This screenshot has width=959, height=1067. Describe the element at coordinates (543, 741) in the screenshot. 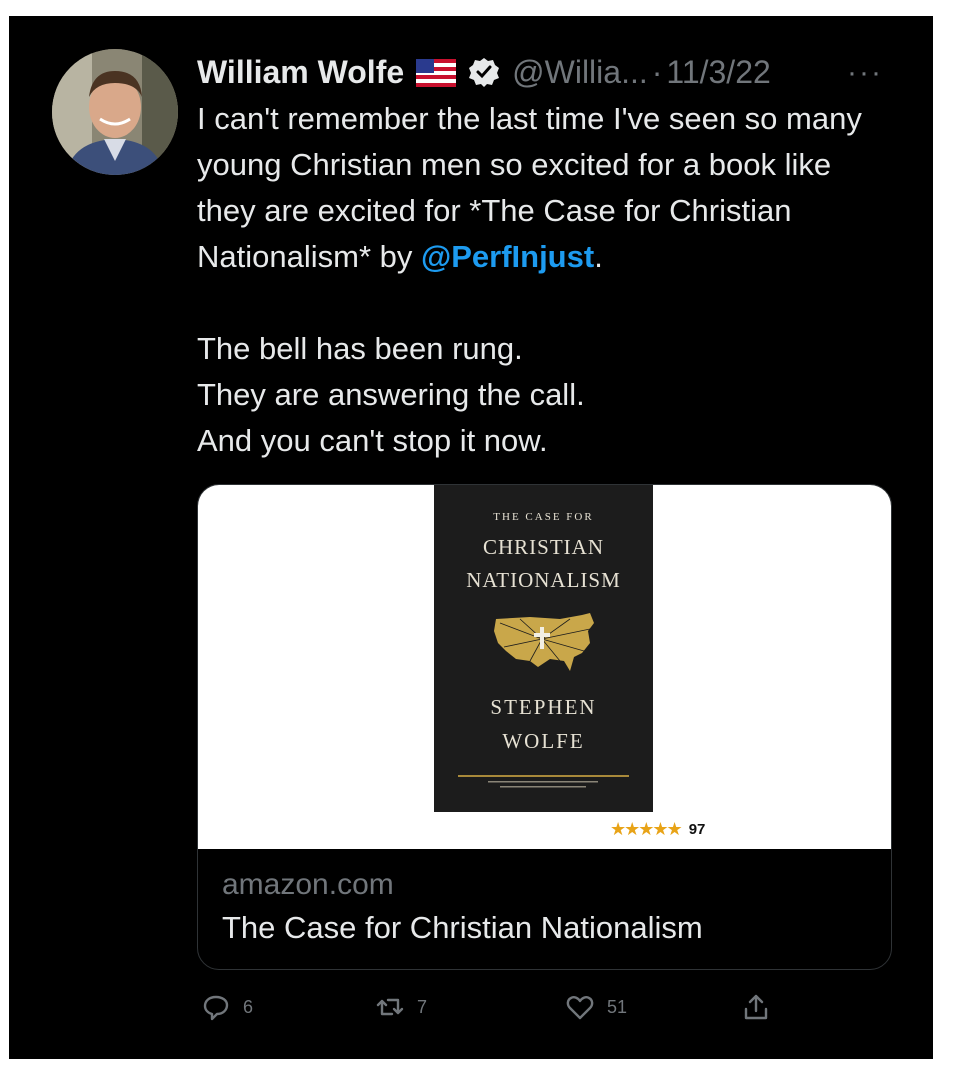

I see `book-author-line-2: WOLFE` at that location.